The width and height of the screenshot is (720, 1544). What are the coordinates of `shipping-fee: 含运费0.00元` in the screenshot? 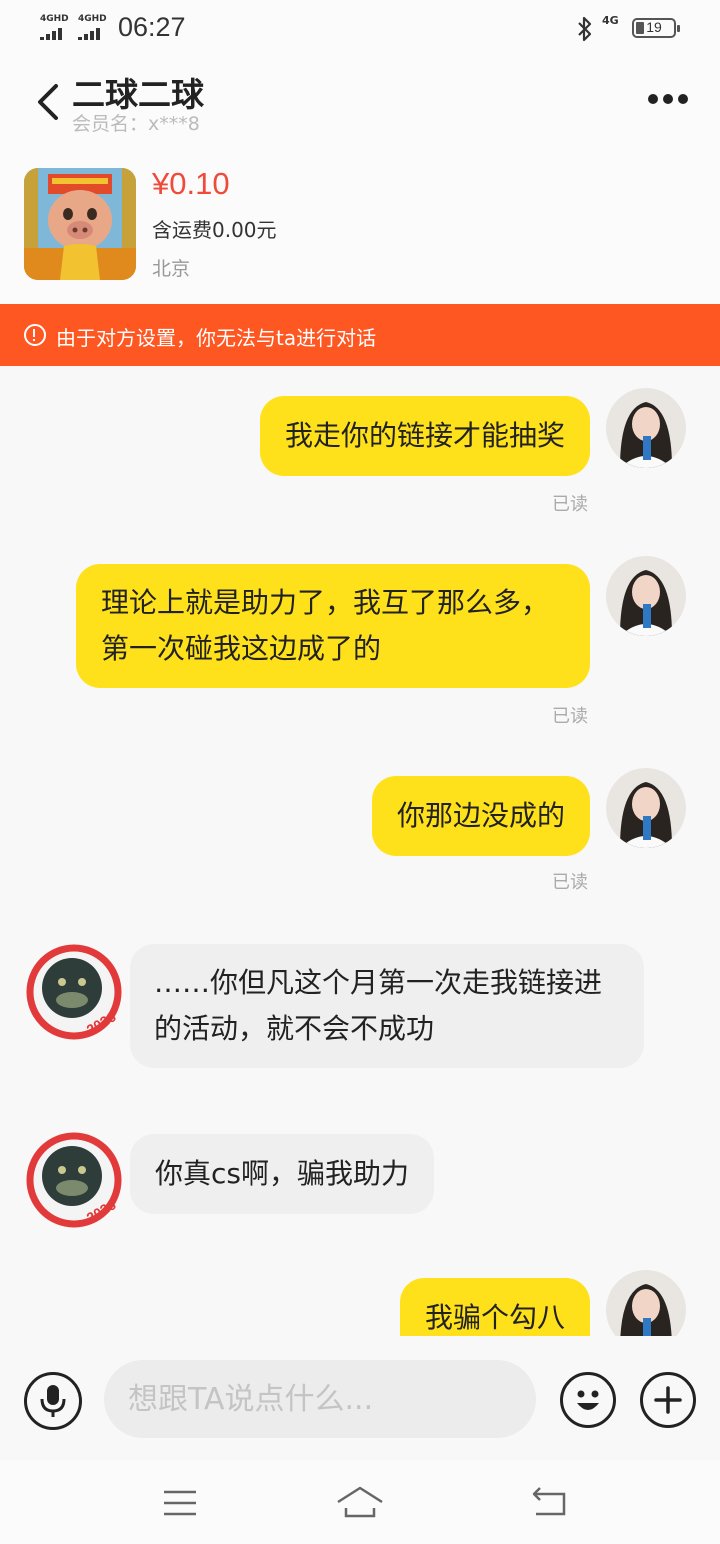 It's located at (214, 230).